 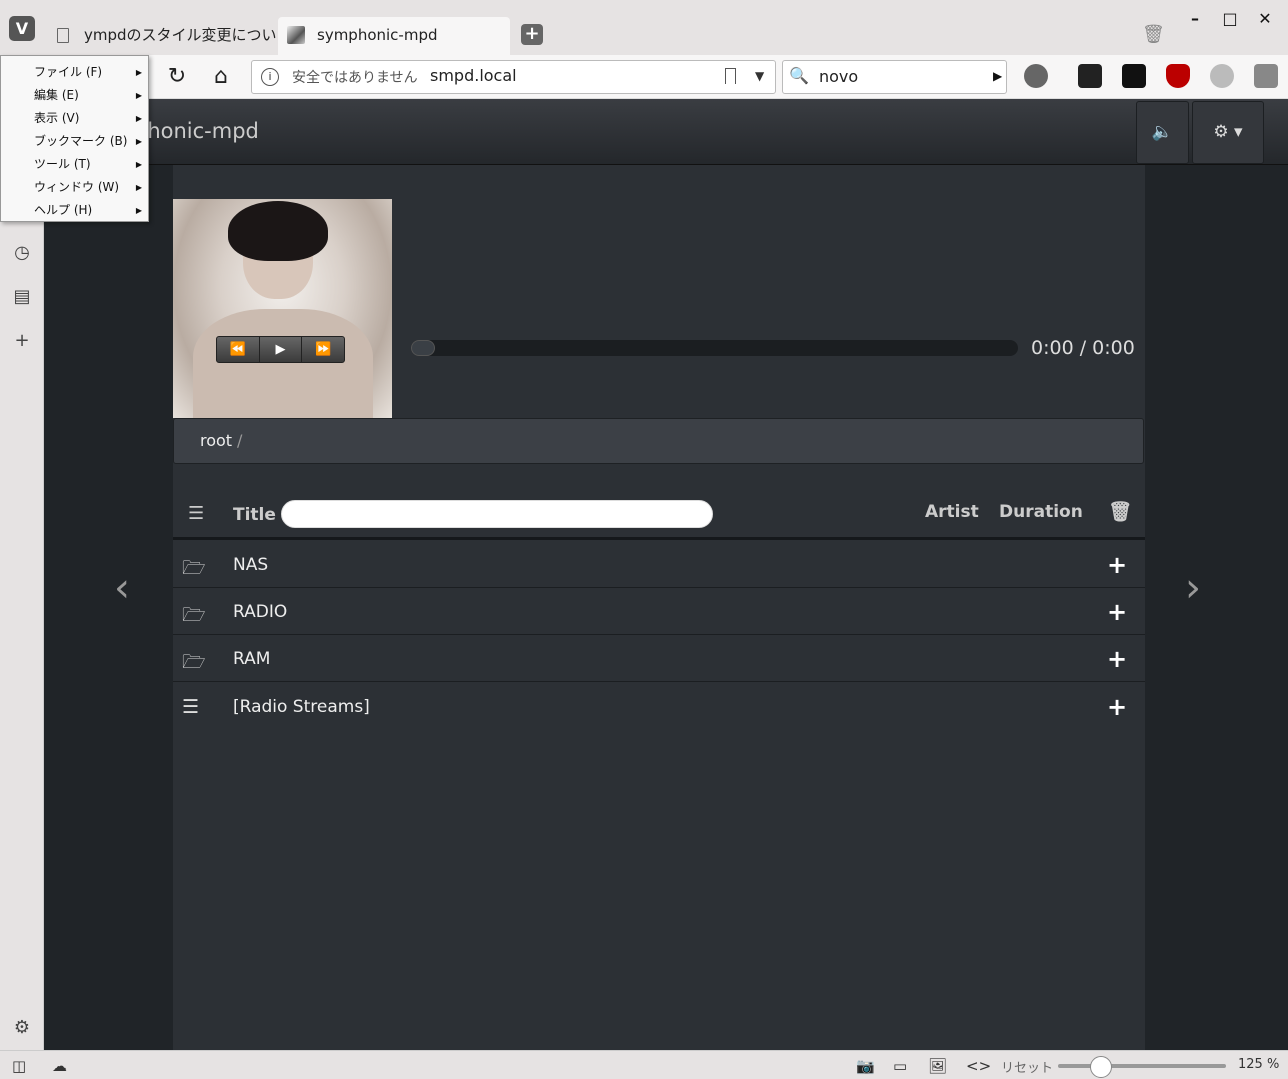 I want to click on menu-item-label: ウィンドウ (W), so click(x=77, y=187).